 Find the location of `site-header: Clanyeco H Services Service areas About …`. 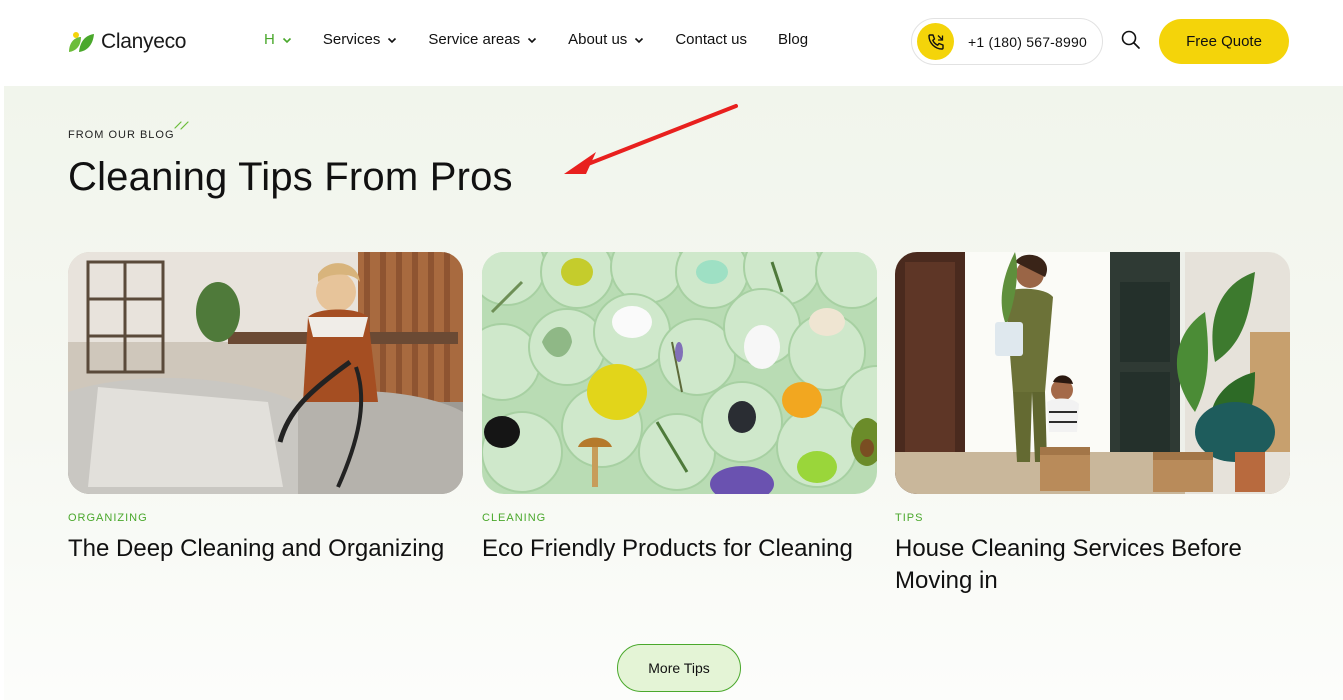

site-header: Clanyeco H Services Service areas About … is located at coordinates (671, 43).